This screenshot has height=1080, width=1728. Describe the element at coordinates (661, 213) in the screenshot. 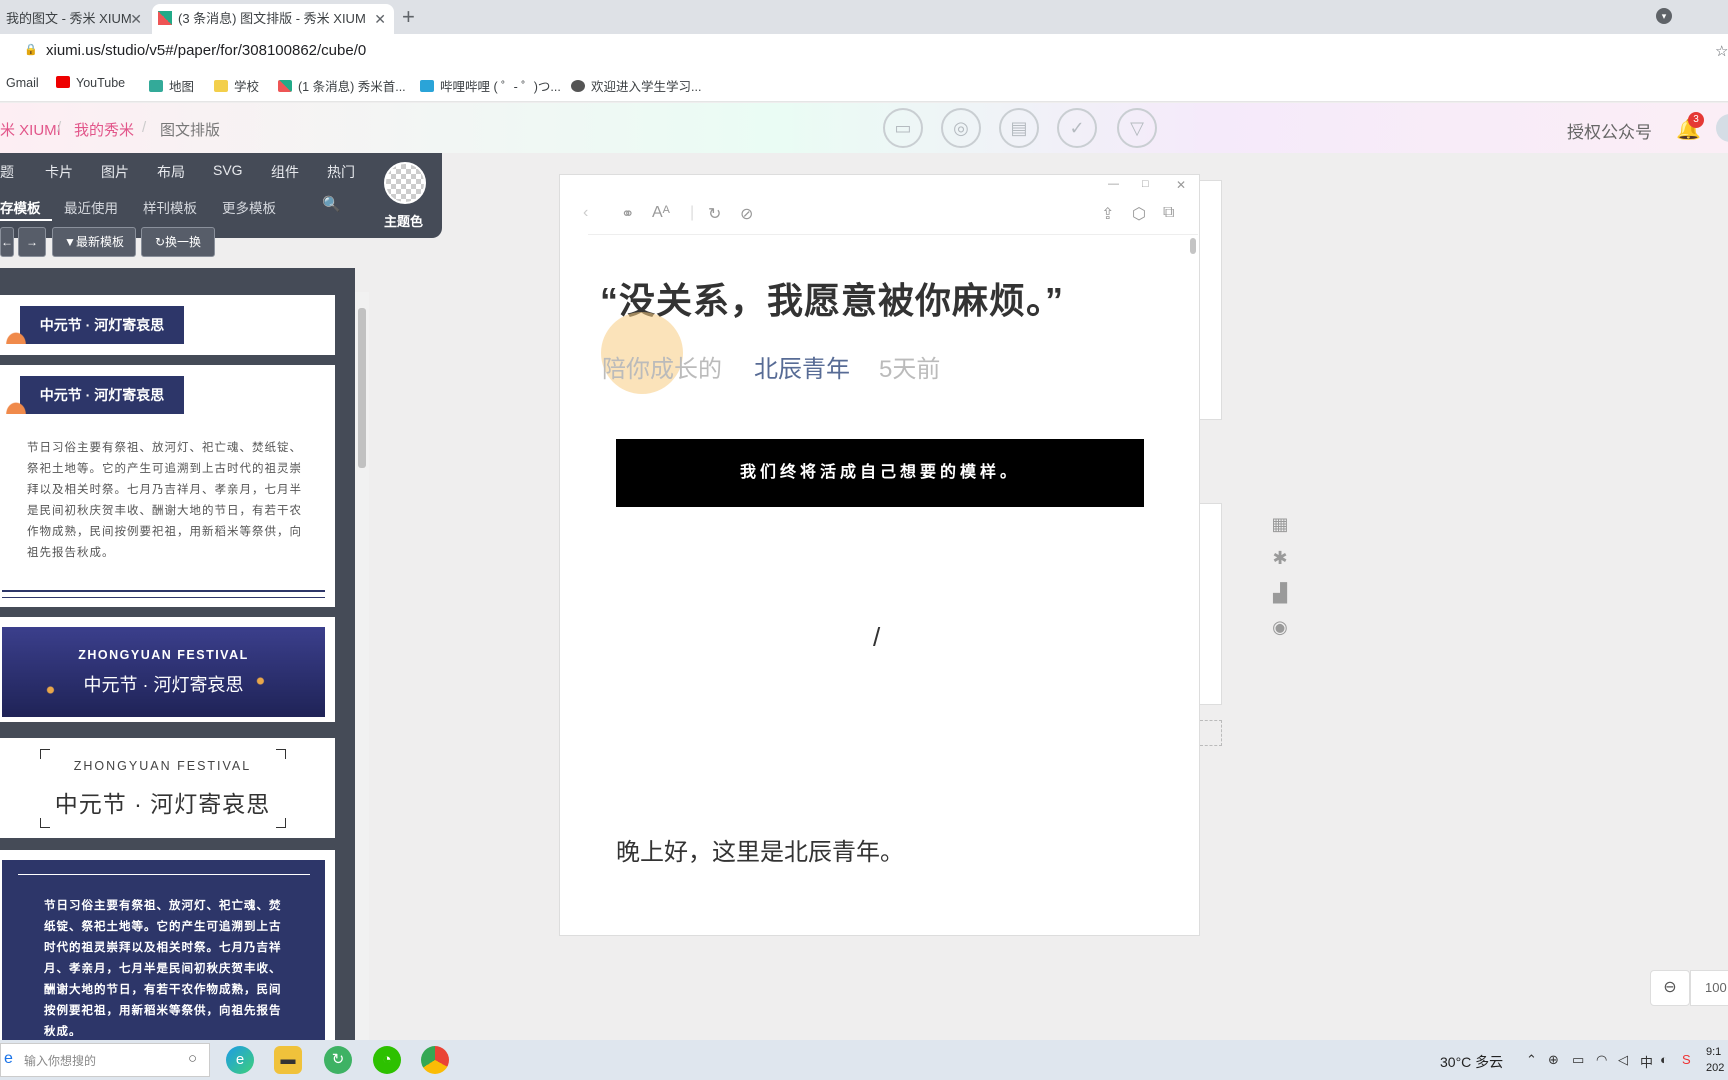

I see `font-size-icon: Aᴬ` at that location.